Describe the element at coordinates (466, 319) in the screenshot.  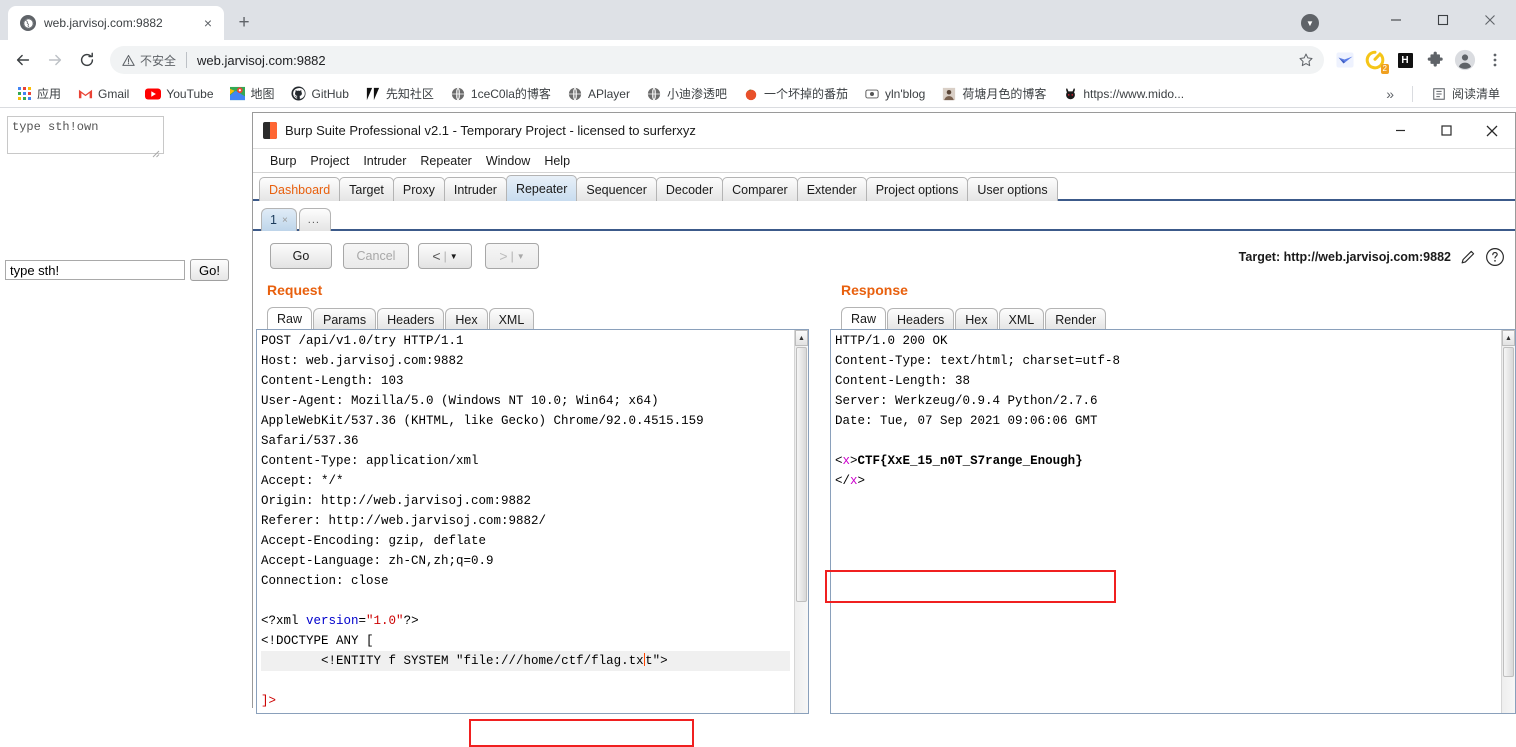
I see `request-tab-hex: Hex` at that location.